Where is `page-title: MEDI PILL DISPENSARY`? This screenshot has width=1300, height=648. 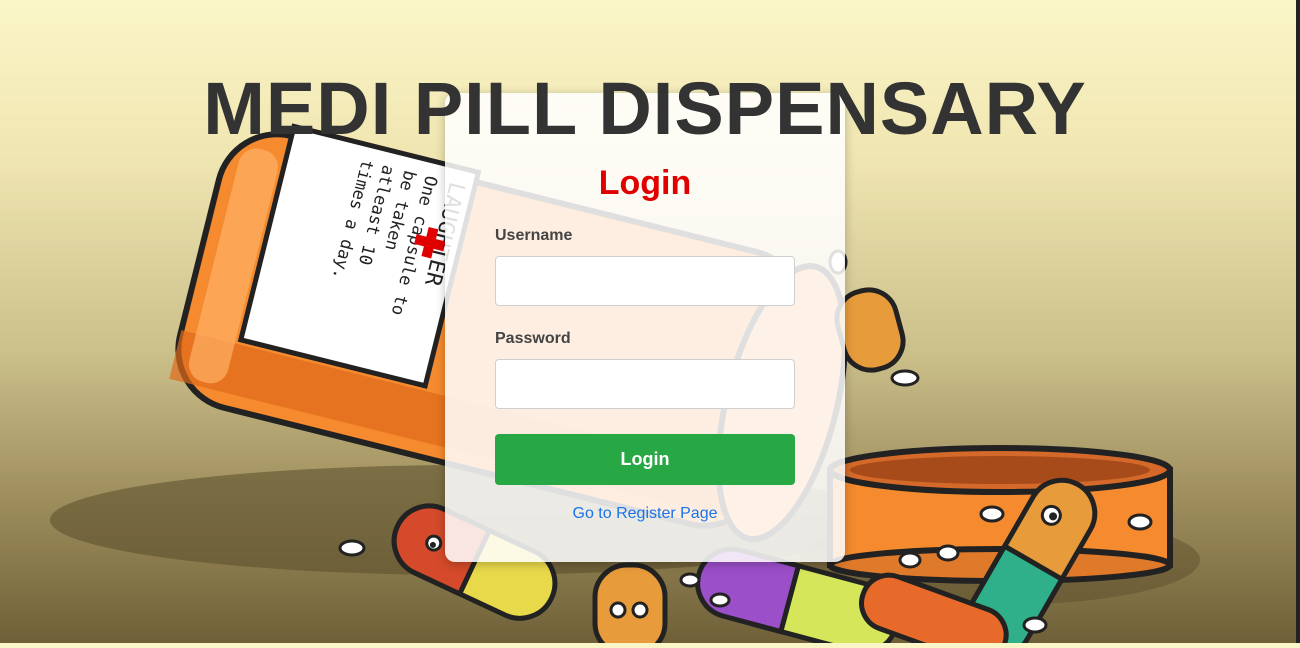
page-title: MEDI PILL DISPENSARY is located at coordinates (645, 108).